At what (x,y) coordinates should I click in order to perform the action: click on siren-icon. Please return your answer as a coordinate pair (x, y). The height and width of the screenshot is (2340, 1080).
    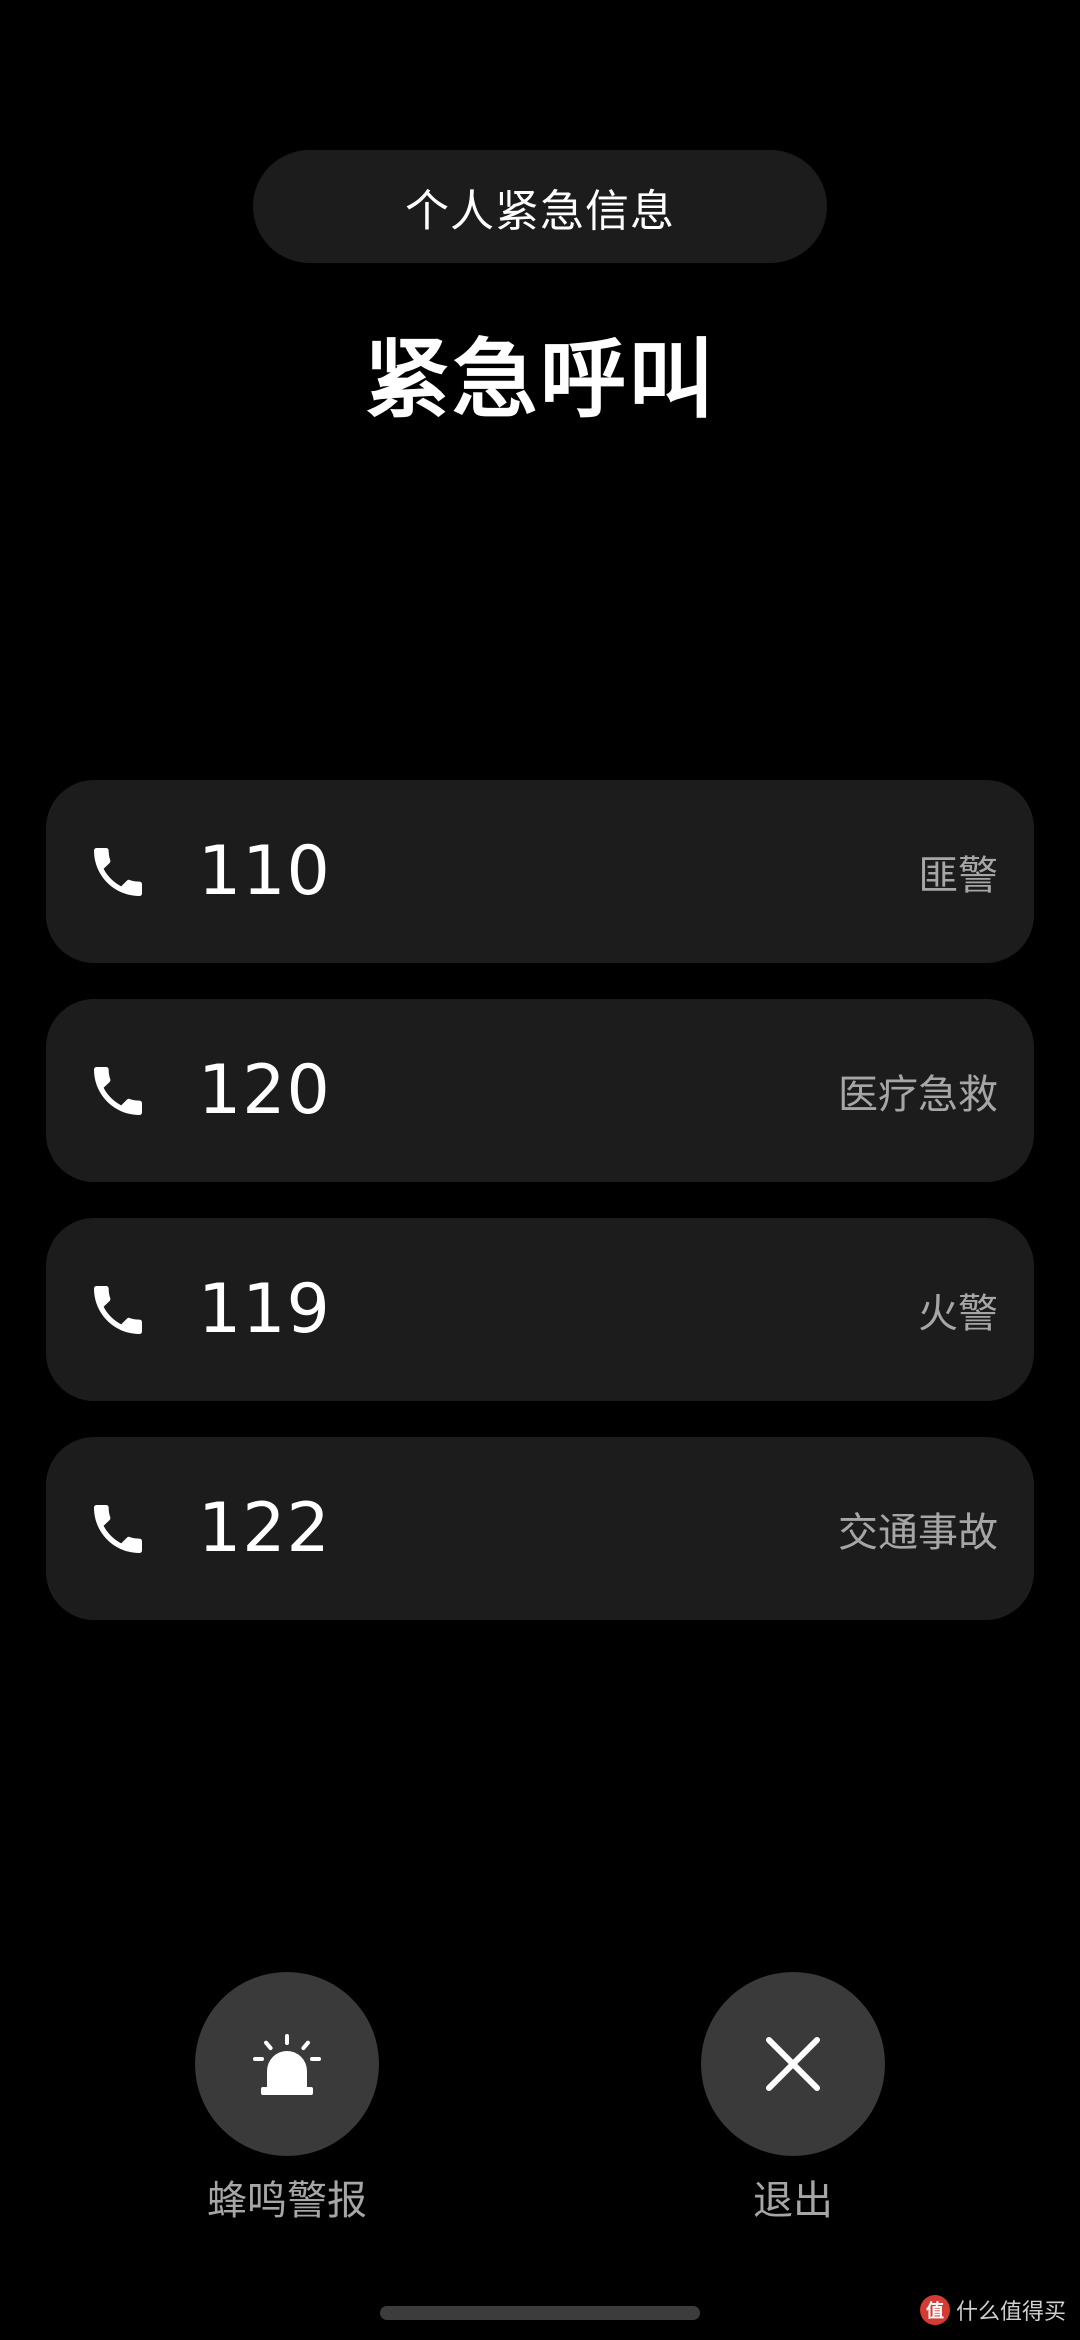
    Looking at the image, I should click on (287, 2064).